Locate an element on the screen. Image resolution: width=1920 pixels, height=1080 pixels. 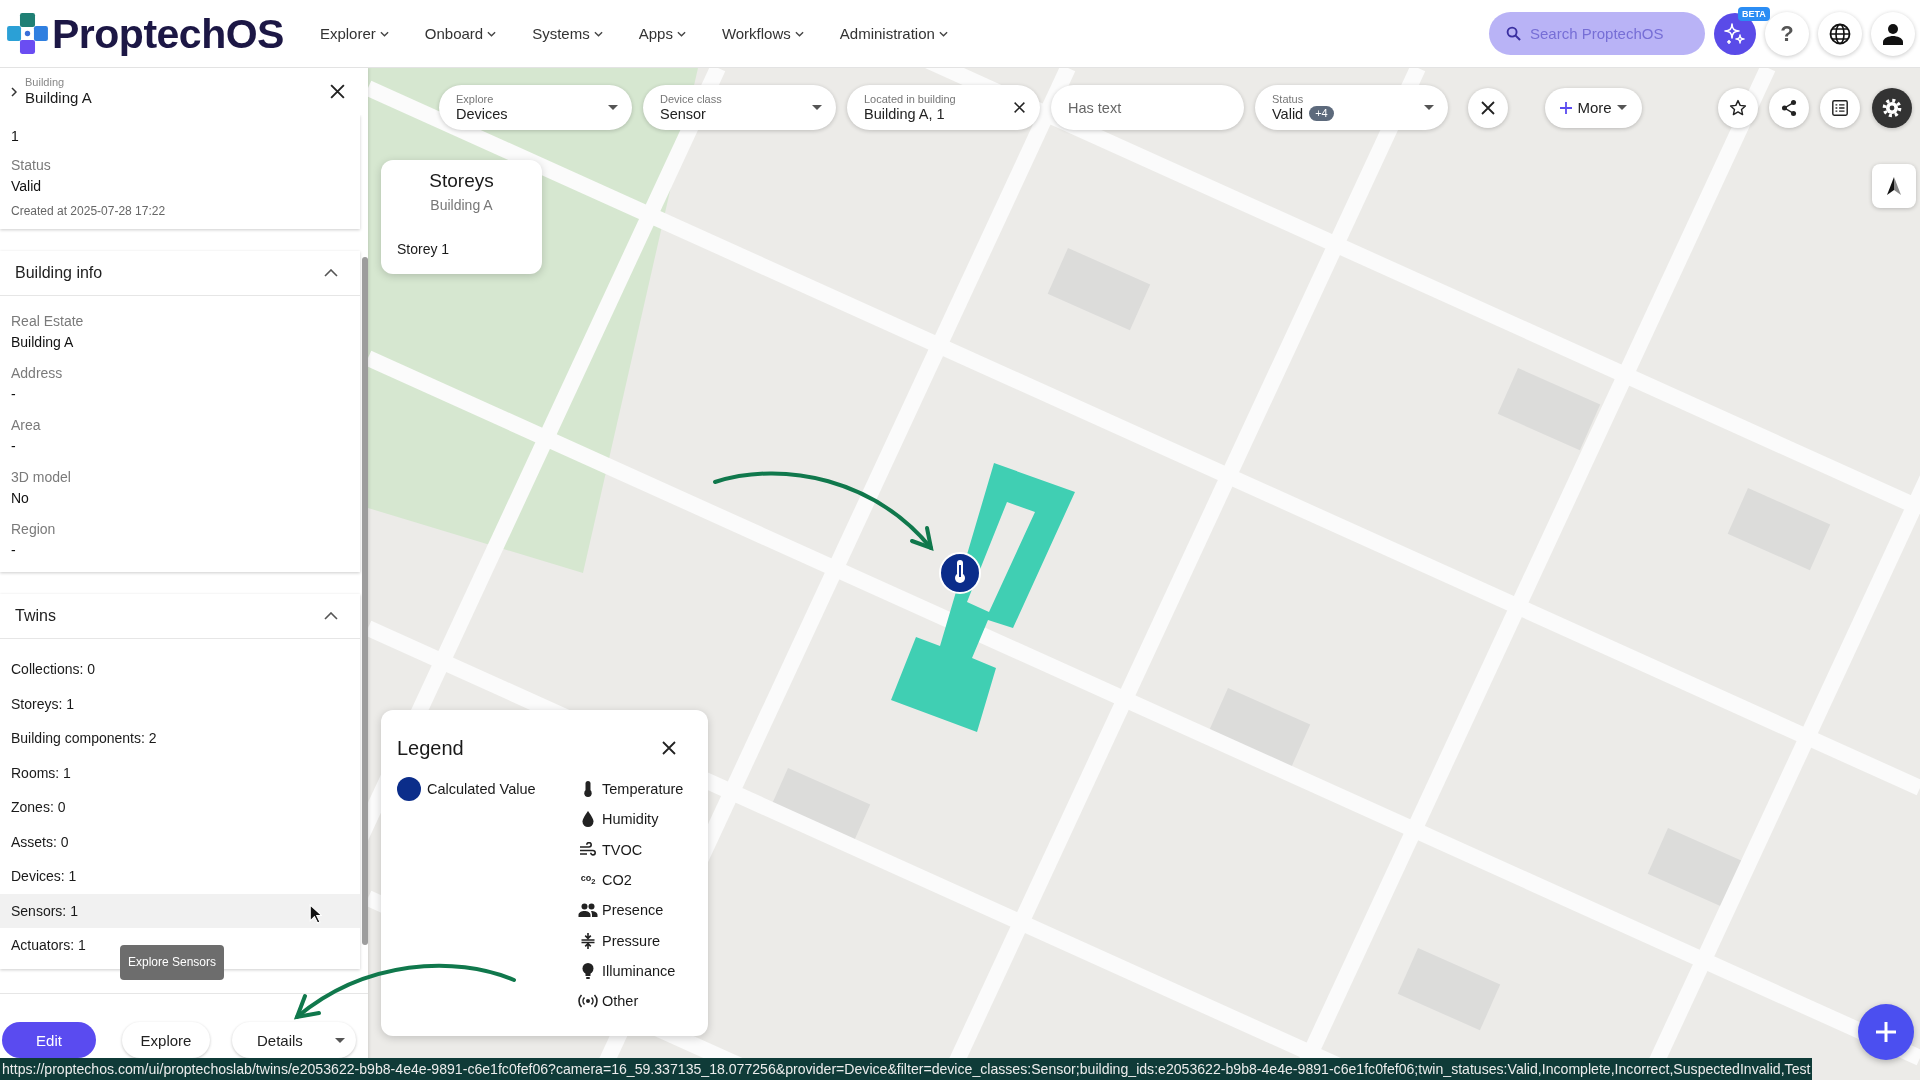
select-field: Status Valid +4 is located at coordinates (1351, 107).